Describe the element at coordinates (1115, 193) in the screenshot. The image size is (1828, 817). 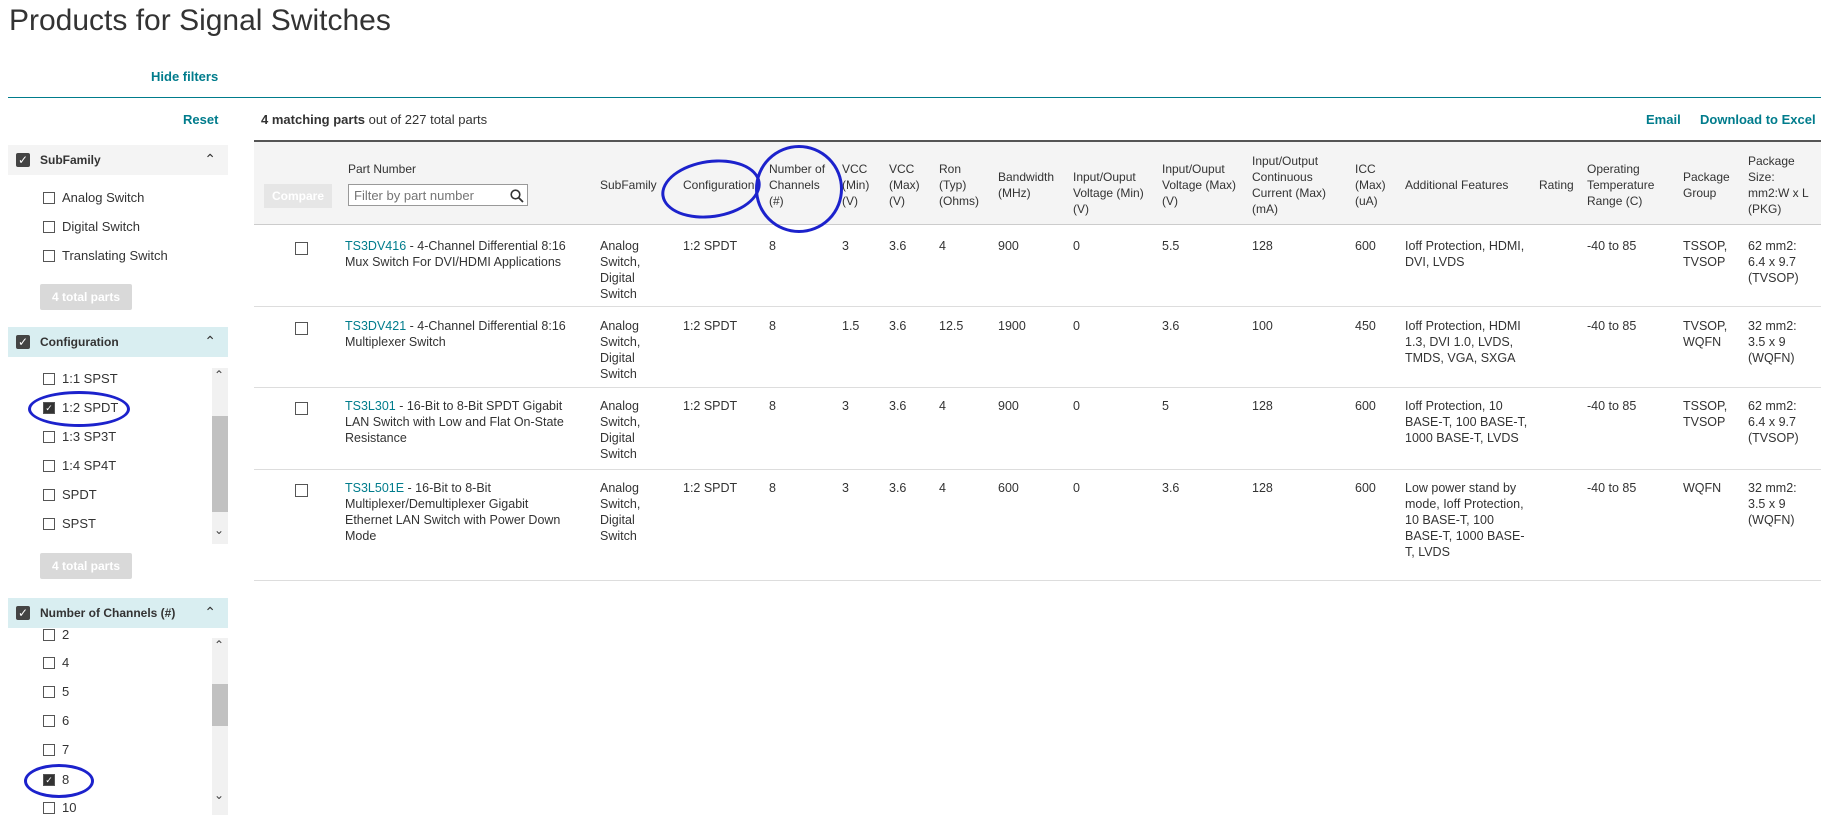
I see `col-header-io-voltage-min: Input/Ouput Voltage (Min) (V)` at that location.